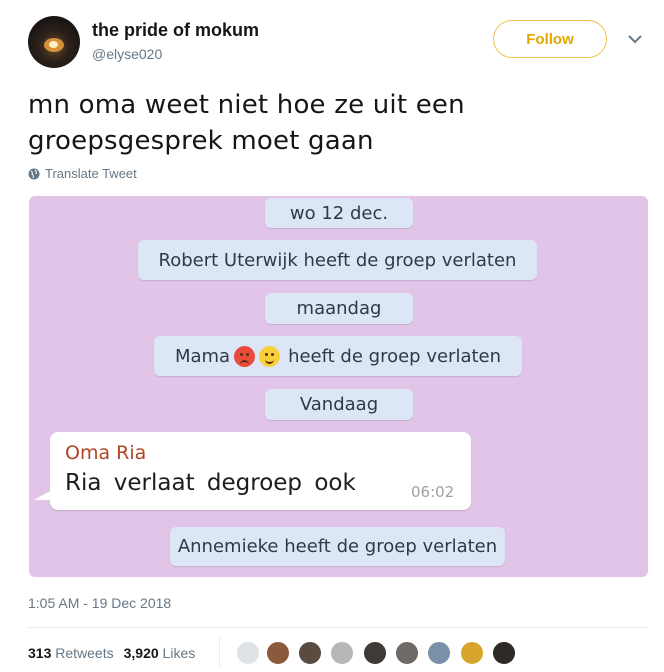 The width and height of the screenshot is (664, 672). I want to click on profile-avatar, so click(54, 42).